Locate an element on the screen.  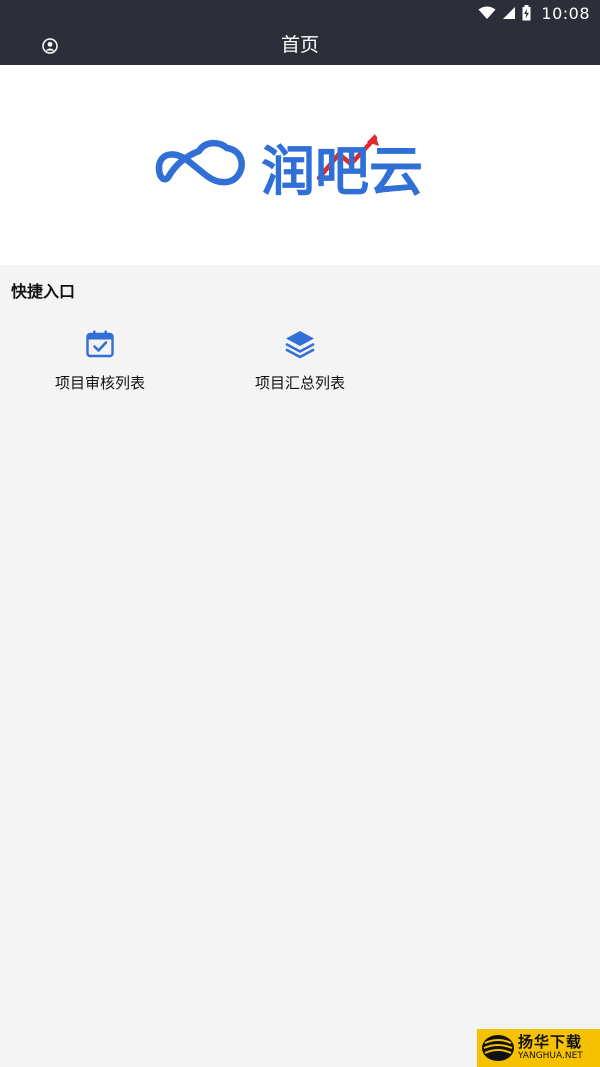
wifi-icon is located at coordinates (487, 12).